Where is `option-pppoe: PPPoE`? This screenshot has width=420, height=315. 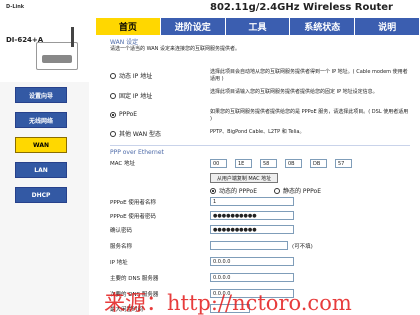
option-pppoe: PPPoE is located at coordinates (123, 114).